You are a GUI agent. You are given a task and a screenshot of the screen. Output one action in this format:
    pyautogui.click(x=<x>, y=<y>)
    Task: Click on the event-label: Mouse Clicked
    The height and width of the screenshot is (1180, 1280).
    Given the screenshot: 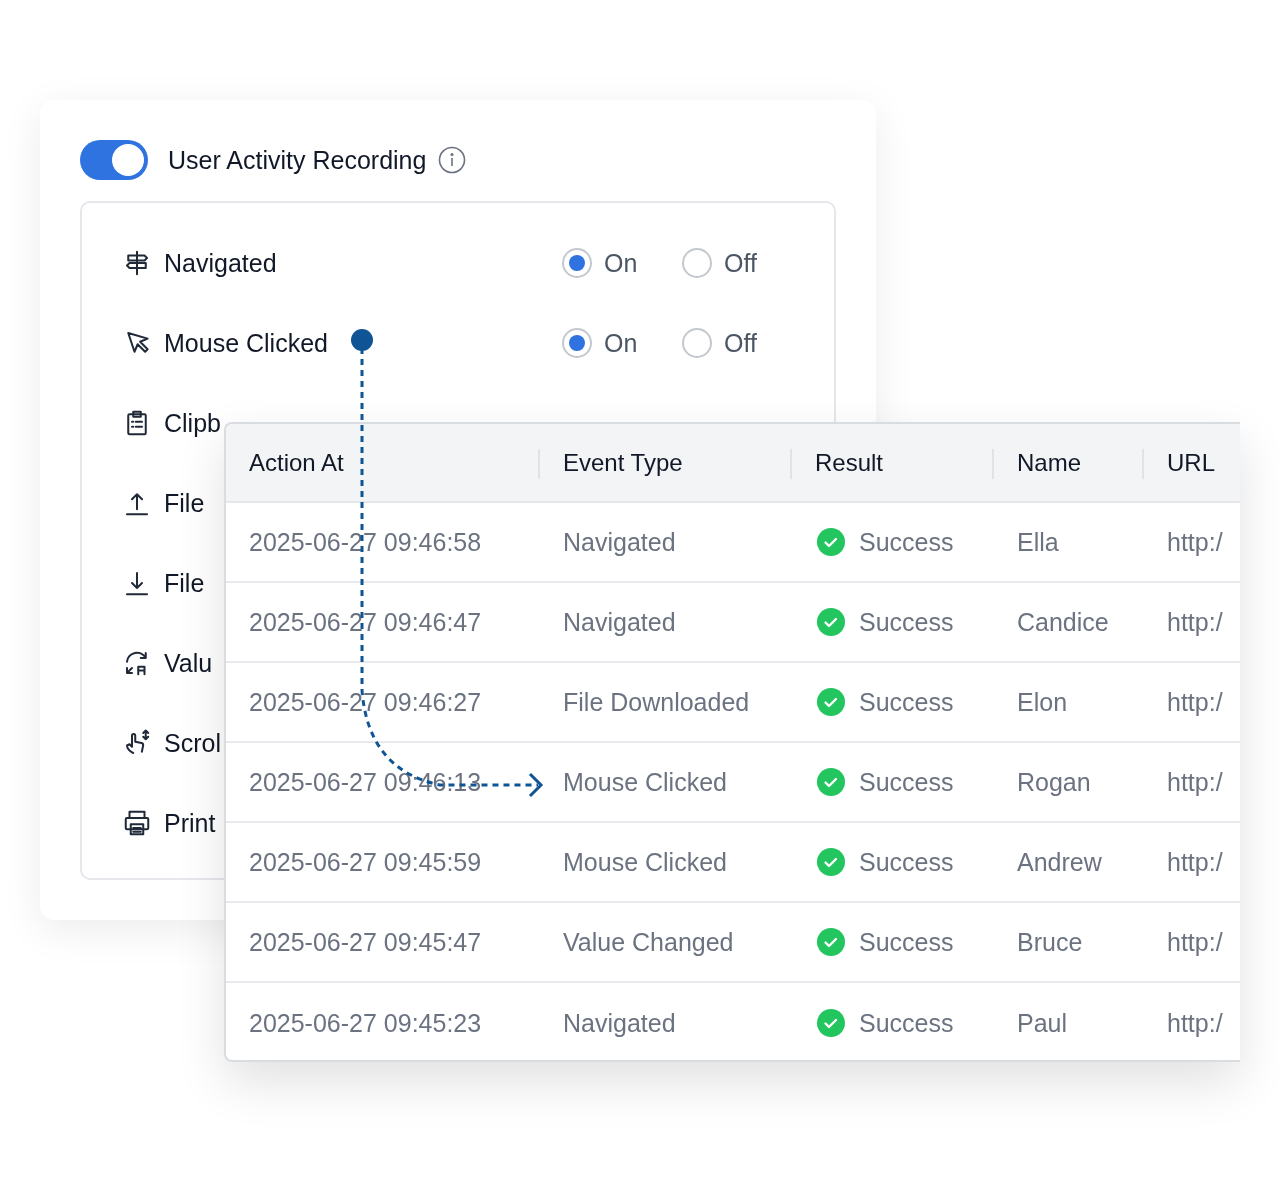 What is the action you would take?
    pyautogui.click(x=246, y=343)
    